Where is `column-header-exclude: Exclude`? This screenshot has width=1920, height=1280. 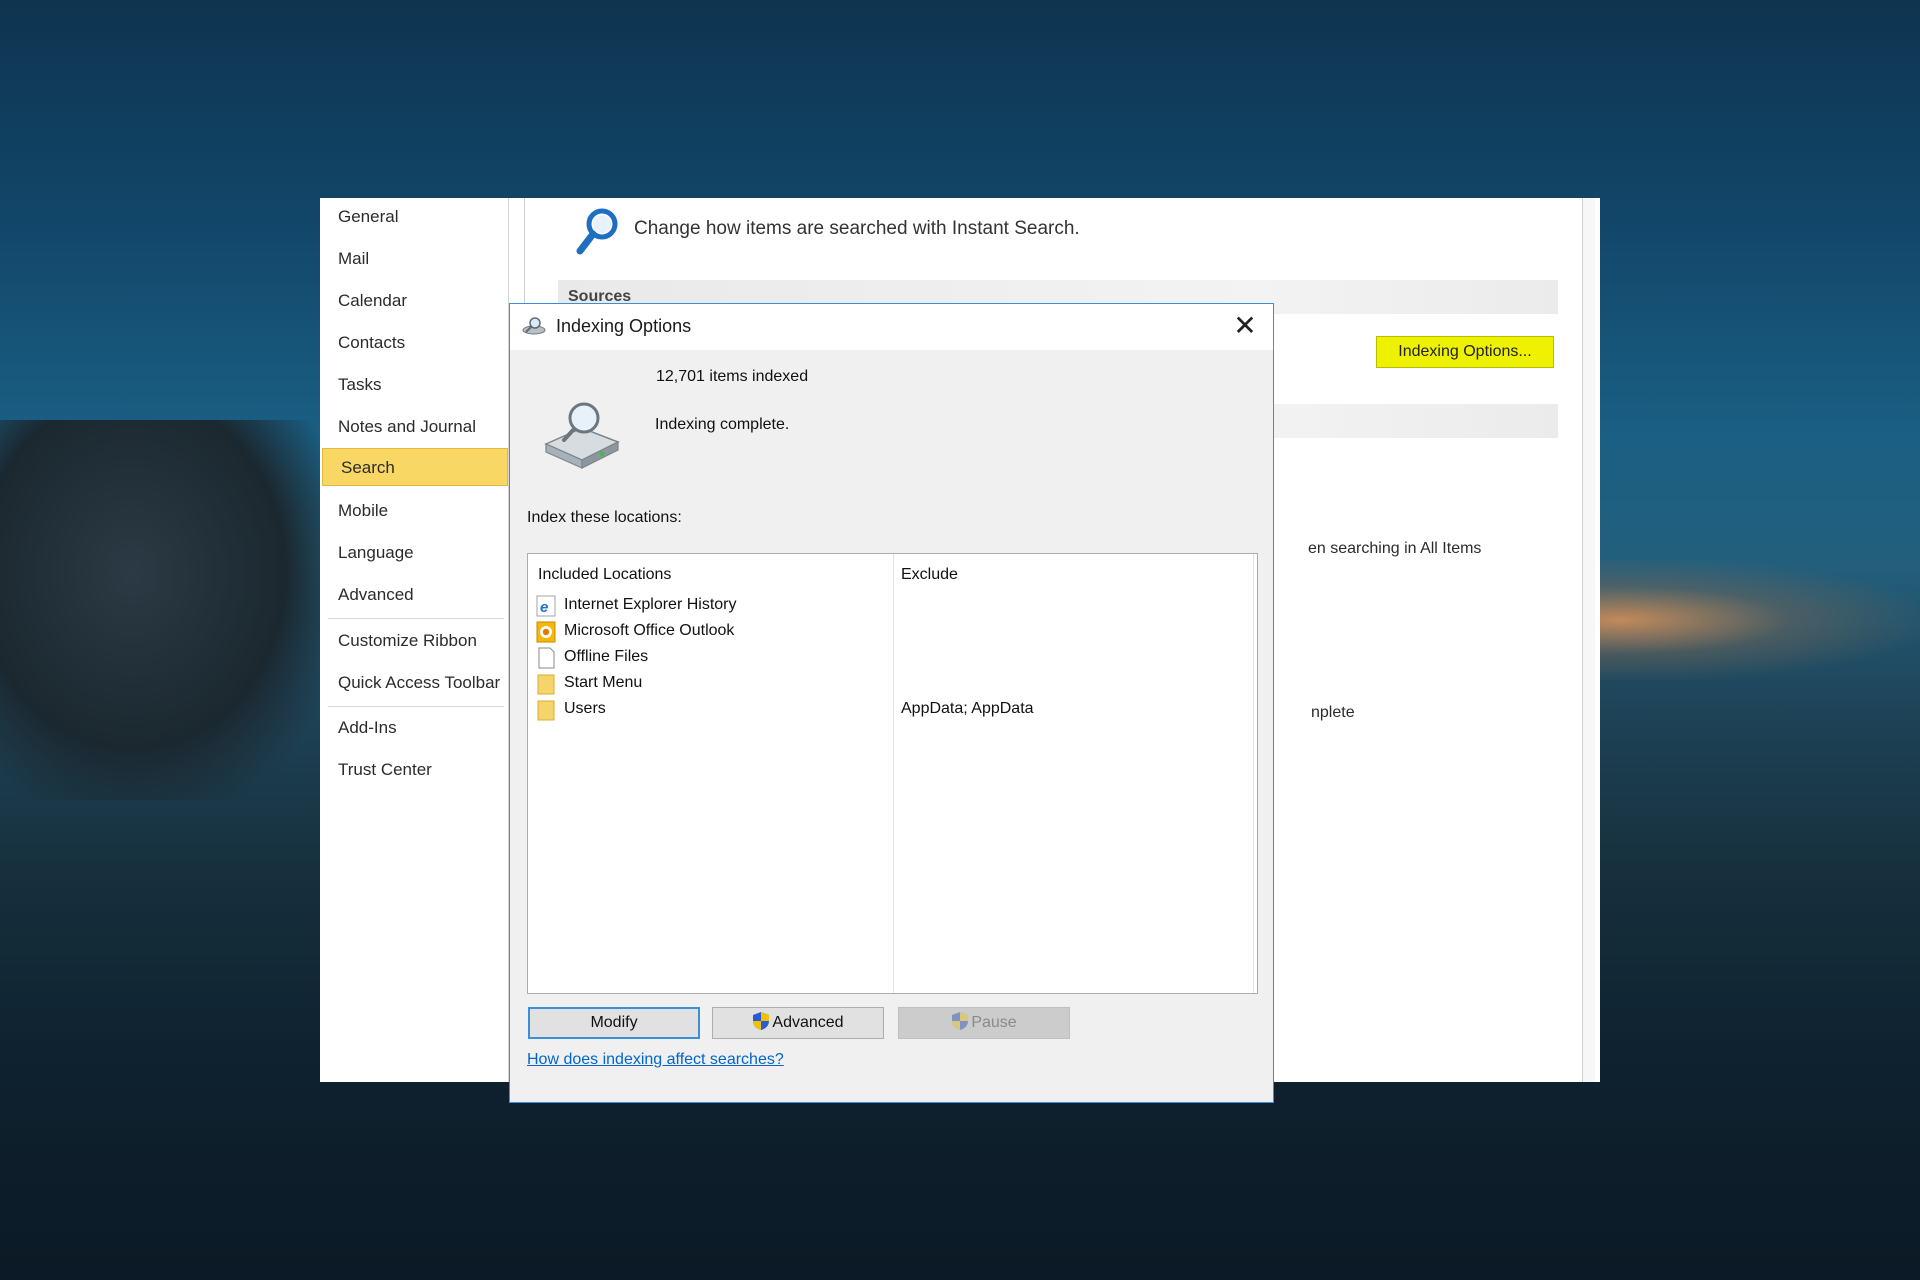
column-header-exclude: Exclude is located at coordinates (929, 575).